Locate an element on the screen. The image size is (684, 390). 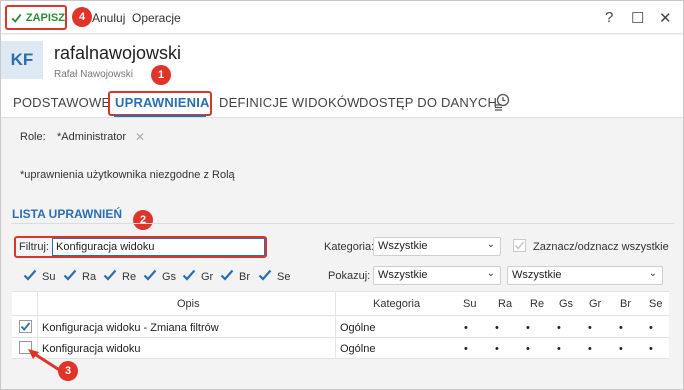
flag-label-ra: Ra is located at coordinates (89, 277).